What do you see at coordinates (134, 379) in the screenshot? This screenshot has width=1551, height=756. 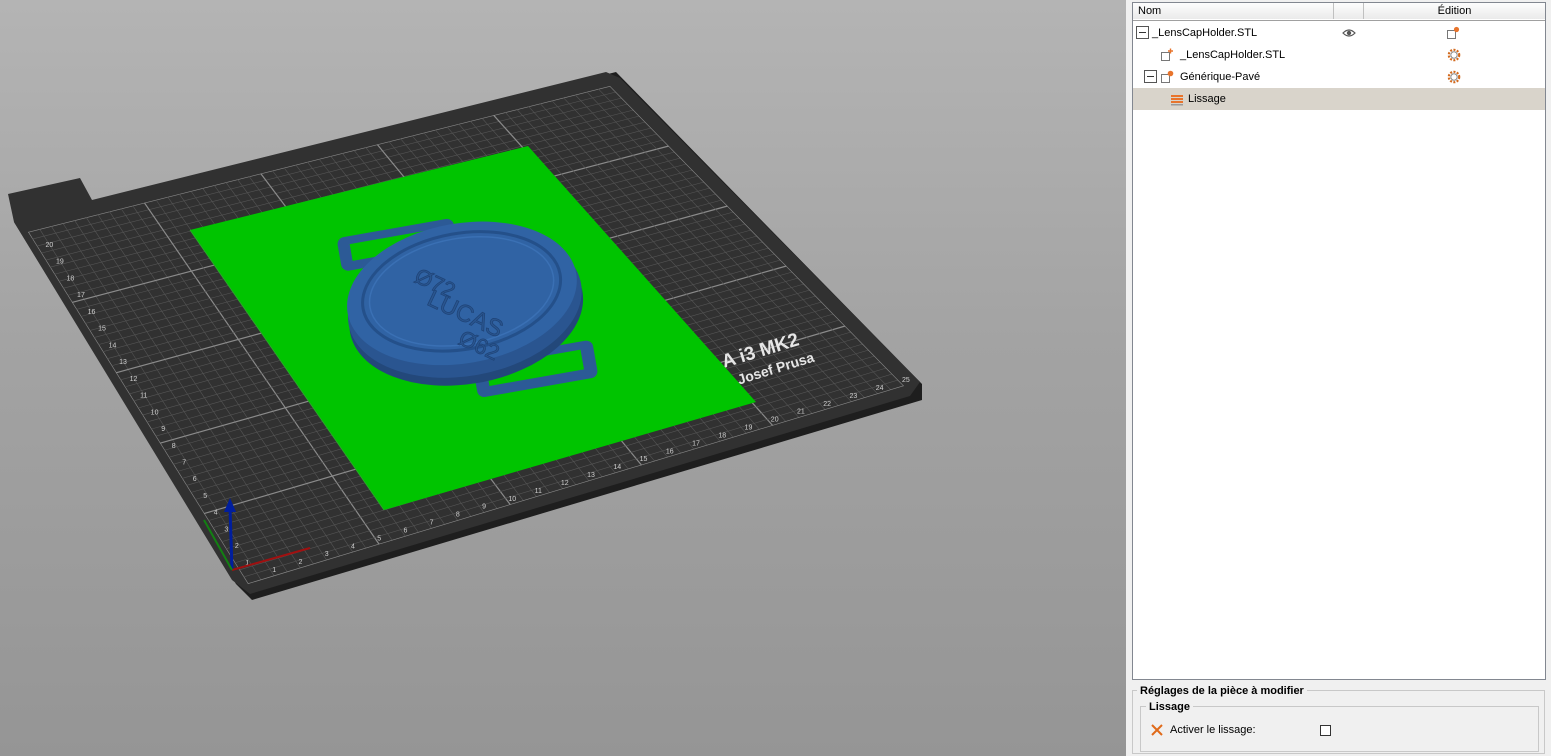 I see `y-tick-label: 12` at bounding box center [134, 379].